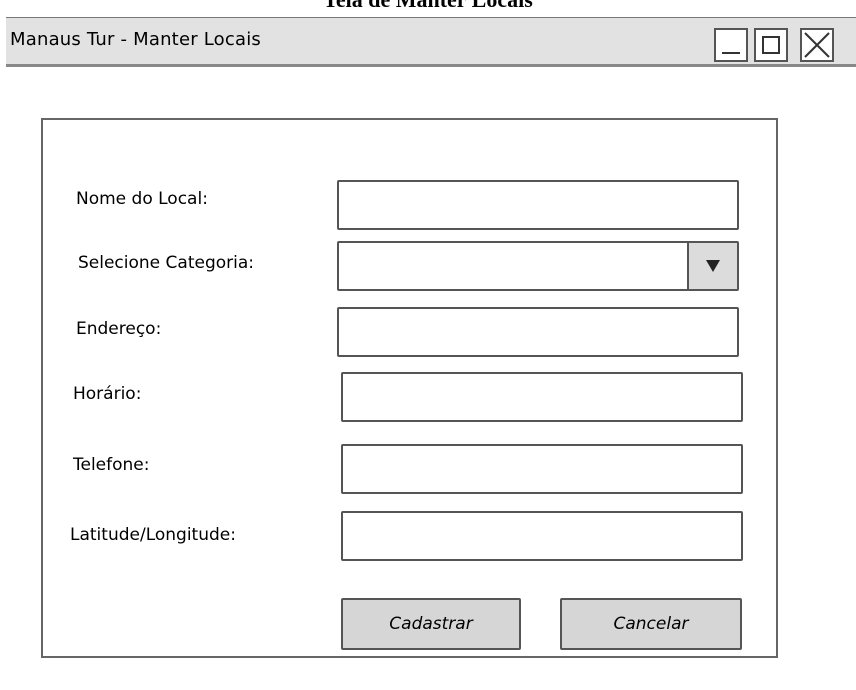 The width and height of the screenshot is (856, 690). What do you see at coordinates (428, 6) in the screenshot?
I see `document-caption: Tela de Manter Locais` at bounding box center [428, 6].